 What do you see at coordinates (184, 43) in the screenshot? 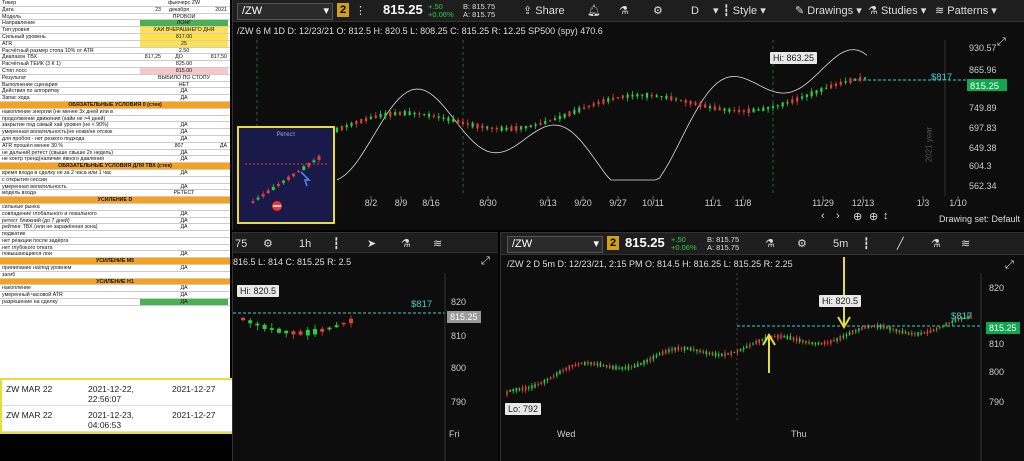
I see `row-value: 25` at bounding box center [184, 43].